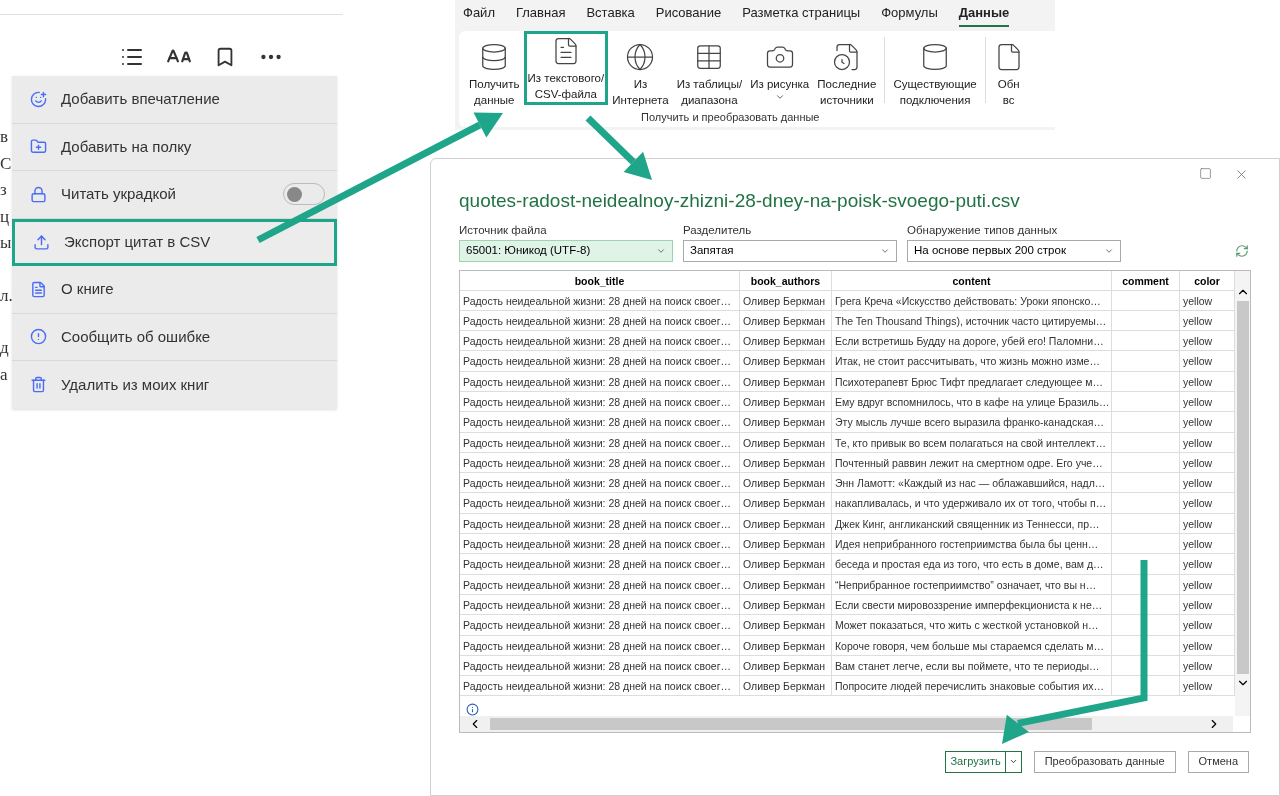 The image size is (1280, 796). Describe the element at coordinates (909, 15) in the screenshot. I see `ribbon-tab: Формулы` at that location.